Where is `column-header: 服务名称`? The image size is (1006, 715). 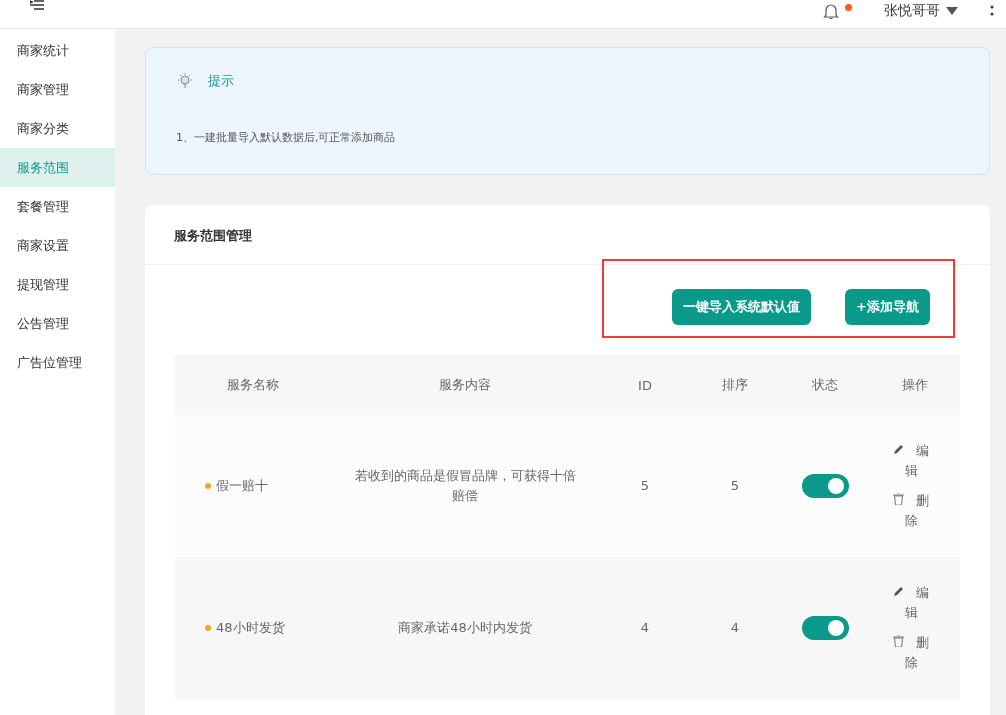
column-header: 服务名称 is located at coordinates (252, 385).